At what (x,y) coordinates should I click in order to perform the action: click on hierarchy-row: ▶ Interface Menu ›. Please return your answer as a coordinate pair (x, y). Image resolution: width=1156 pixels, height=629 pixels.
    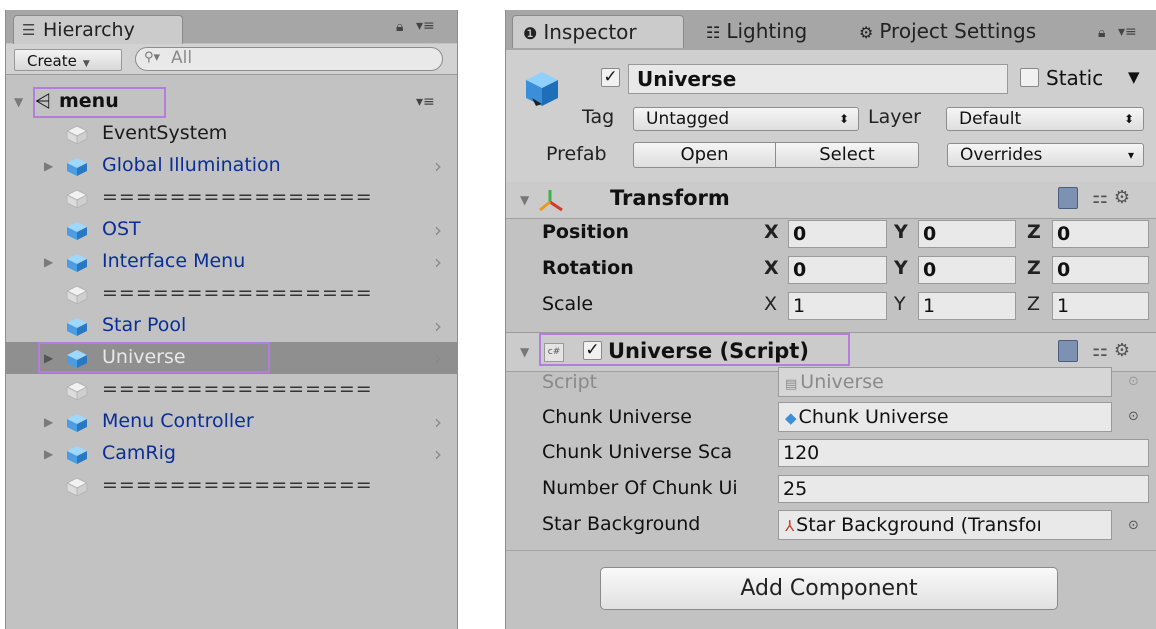
    Looking at the image, I should click on (231, 262).